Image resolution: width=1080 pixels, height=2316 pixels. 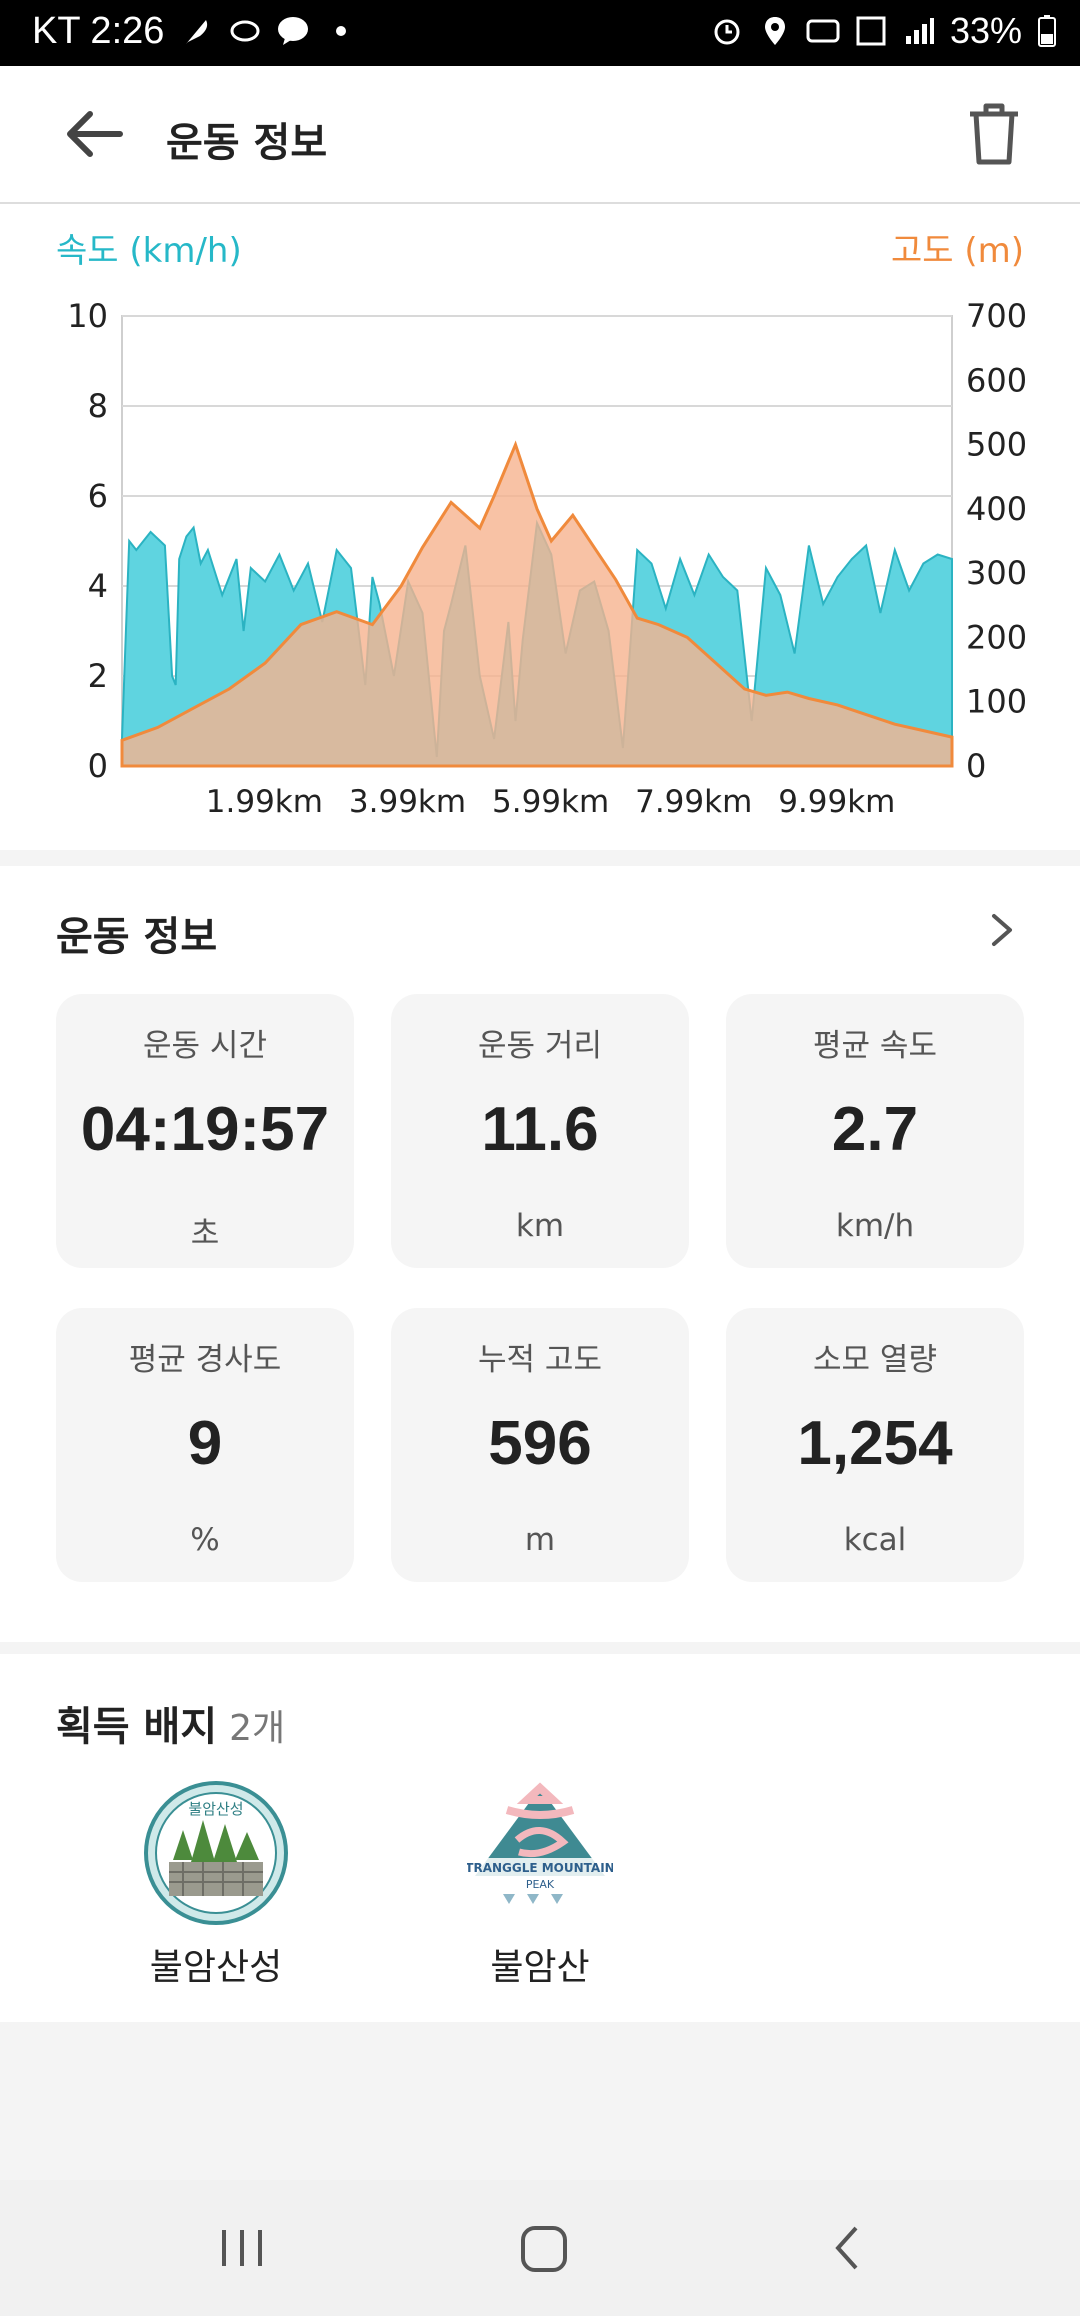 I want to click on x-axis-tick-label: 9.99km, so click(x=836, y=802).